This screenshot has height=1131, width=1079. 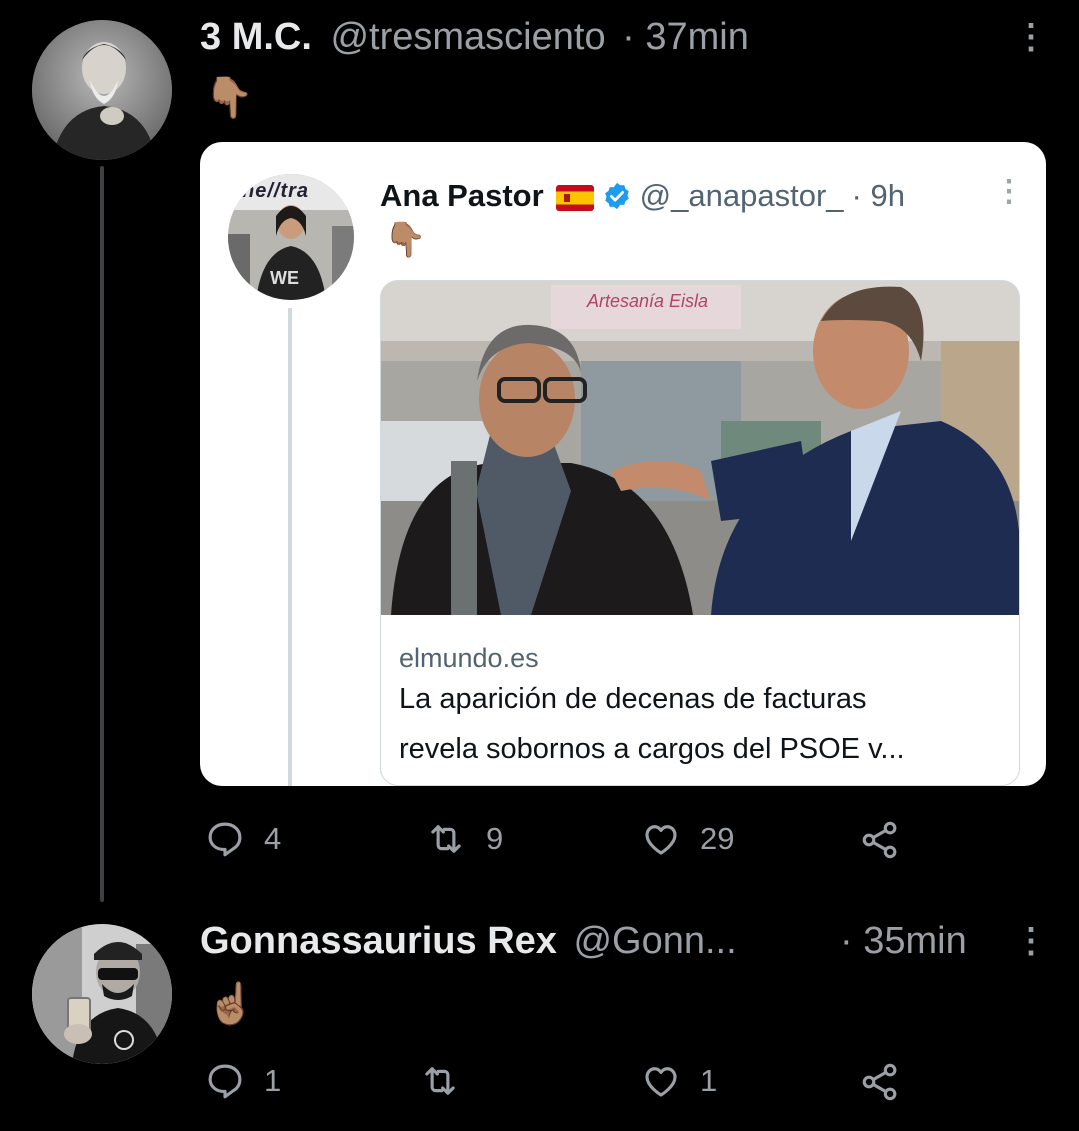 I want to click on avatar-gonnassaurius, so click(x=102, y=994).